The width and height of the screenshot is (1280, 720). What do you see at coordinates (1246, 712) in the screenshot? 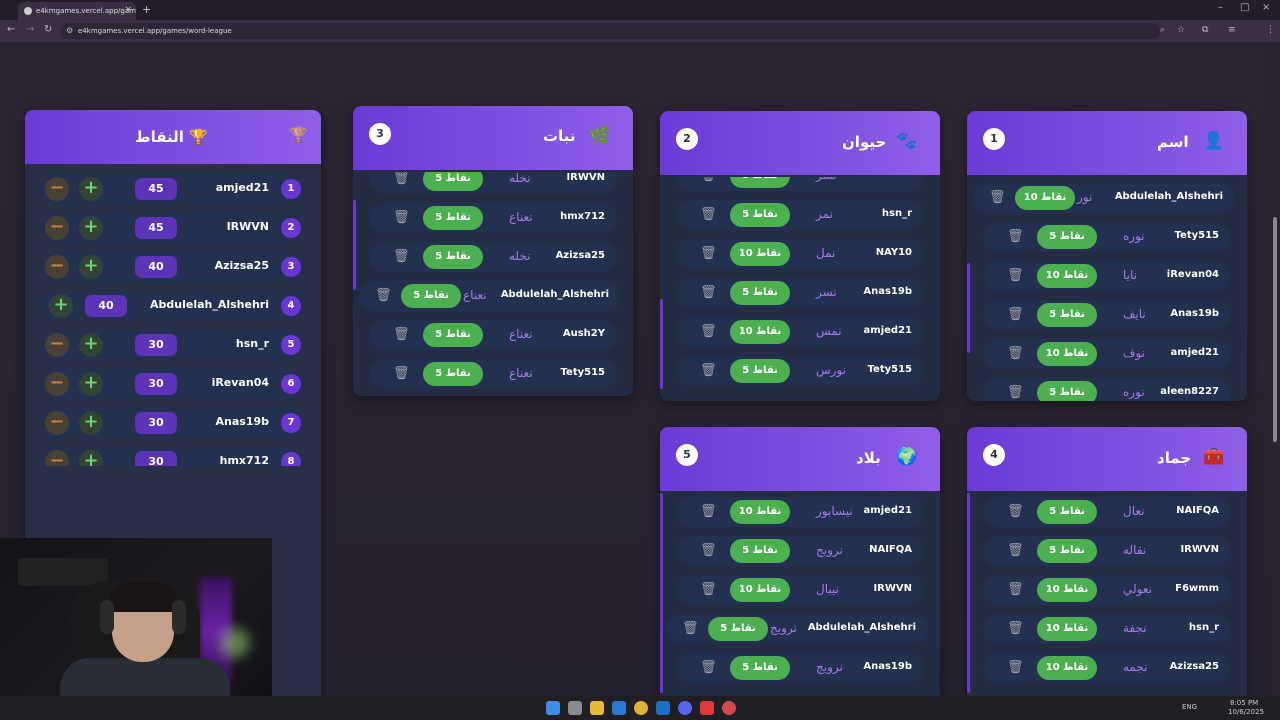
I see `clock-date: 10/6/2025` at bounding box center [1246, 712].